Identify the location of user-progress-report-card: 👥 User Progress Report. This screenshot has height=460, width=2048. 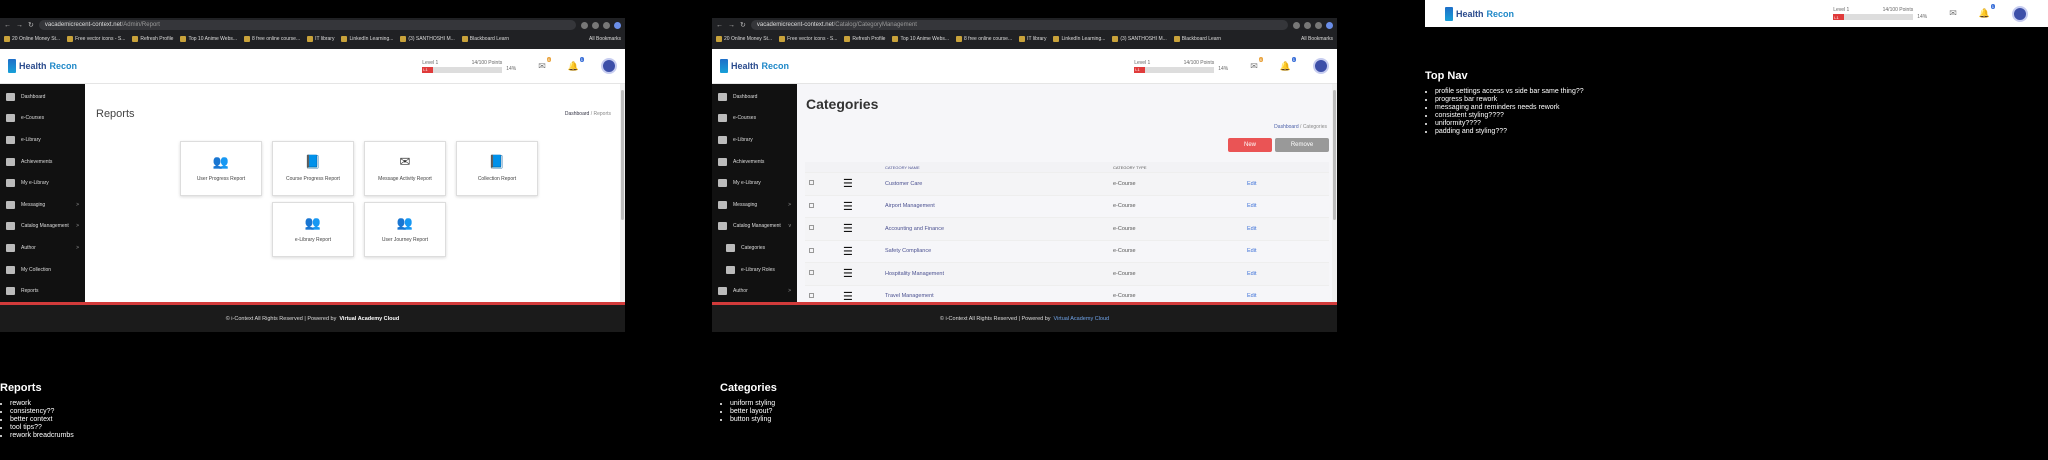
(221, 168).